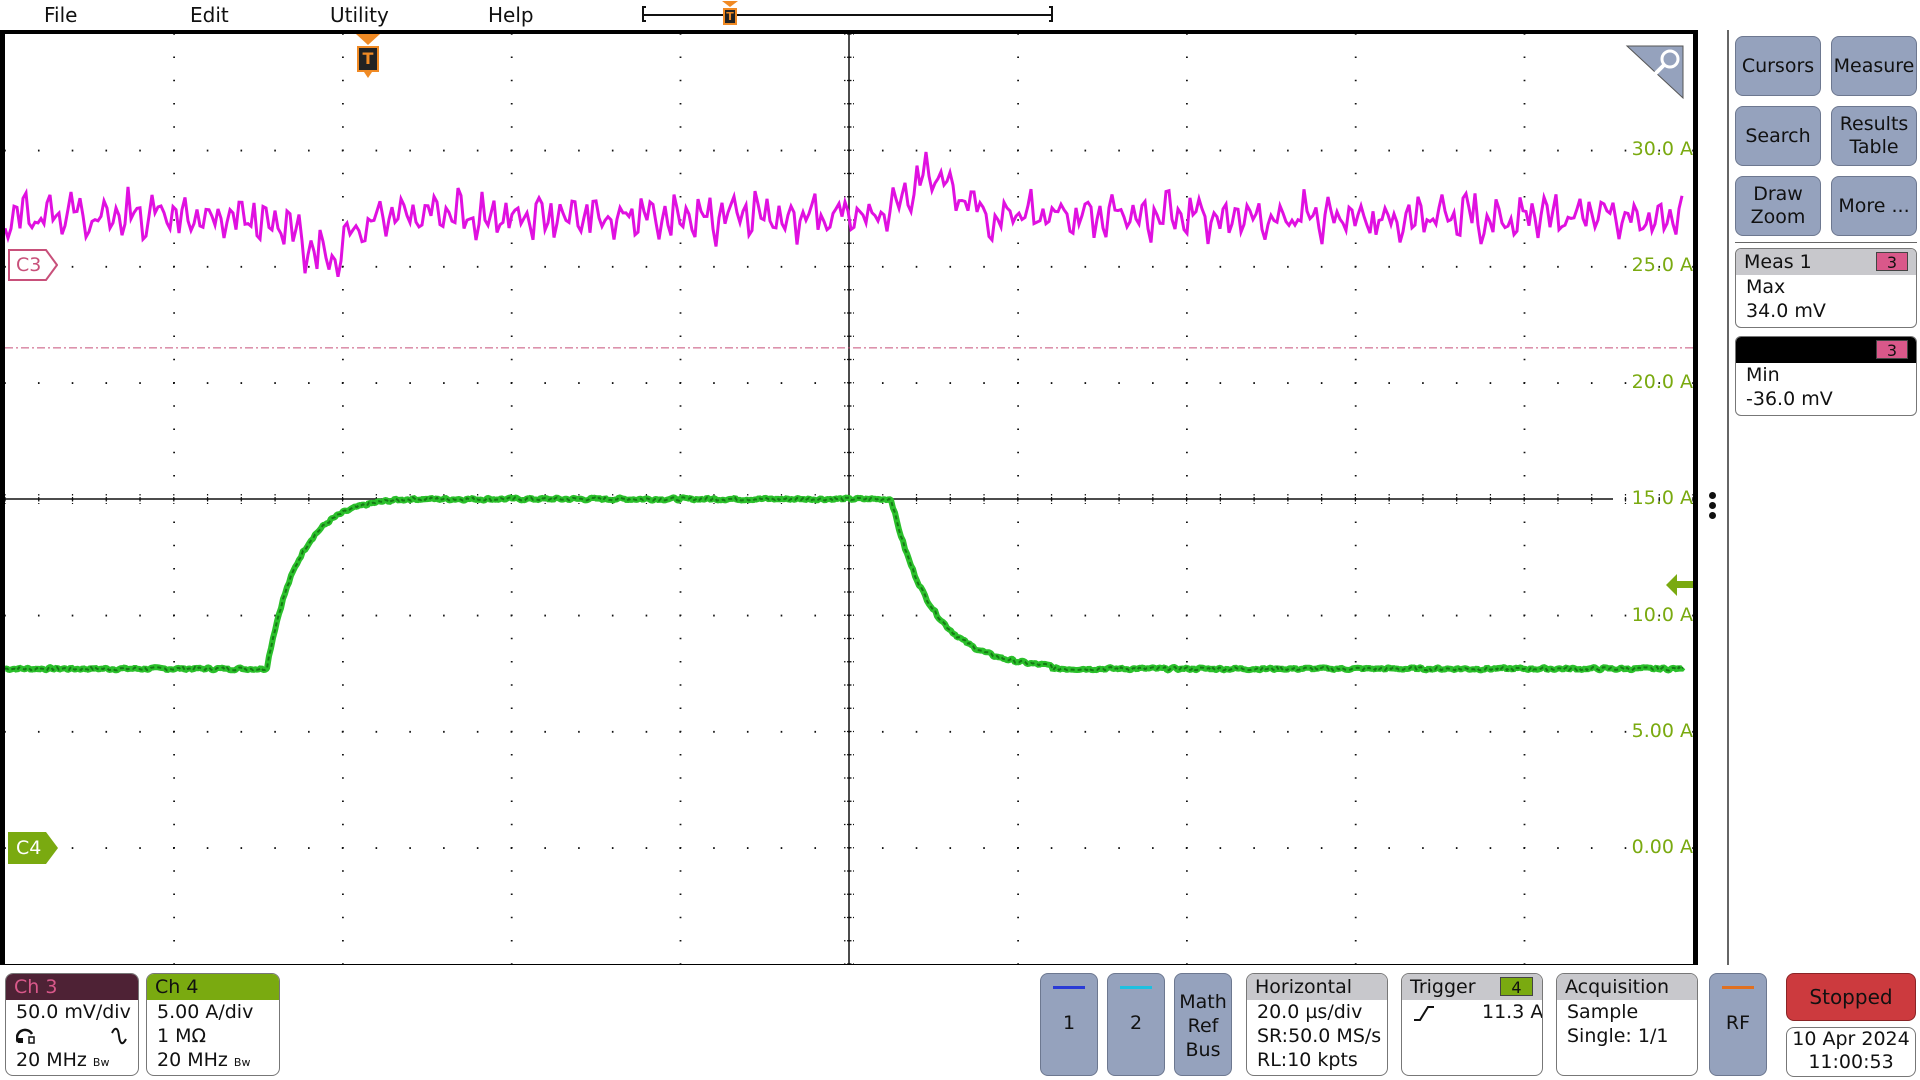 This screenshot has width=1920, height=1080. I want to click on ch4-bandwidth: 20 MHz, so click(192, 1060).